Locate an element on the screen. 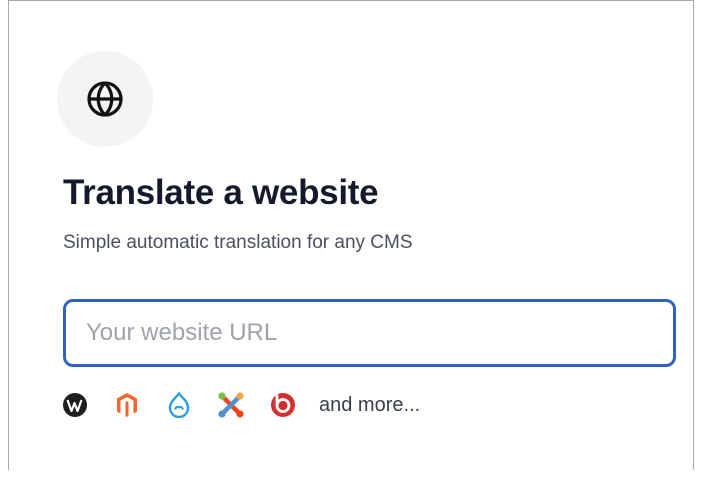  magento-icon is located at coordinates (127, 405).